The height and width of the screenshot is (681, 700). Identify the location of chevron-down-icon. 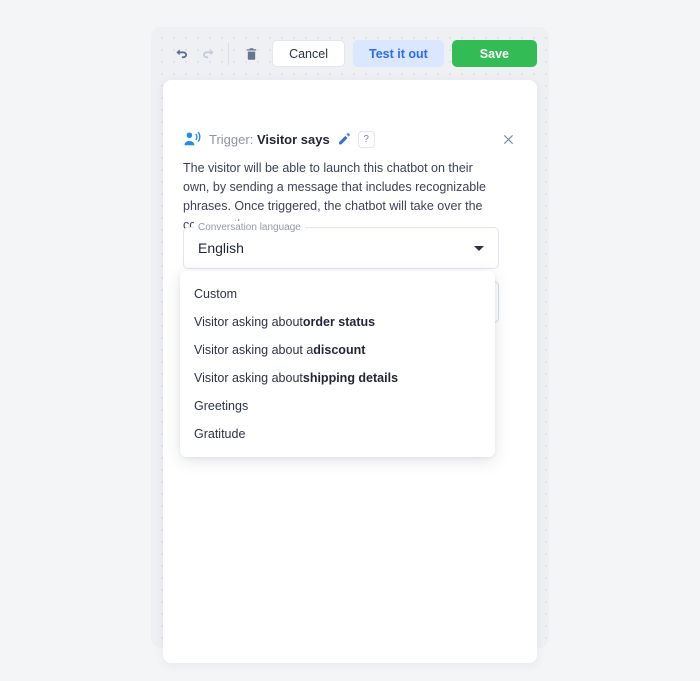
(479, 248).